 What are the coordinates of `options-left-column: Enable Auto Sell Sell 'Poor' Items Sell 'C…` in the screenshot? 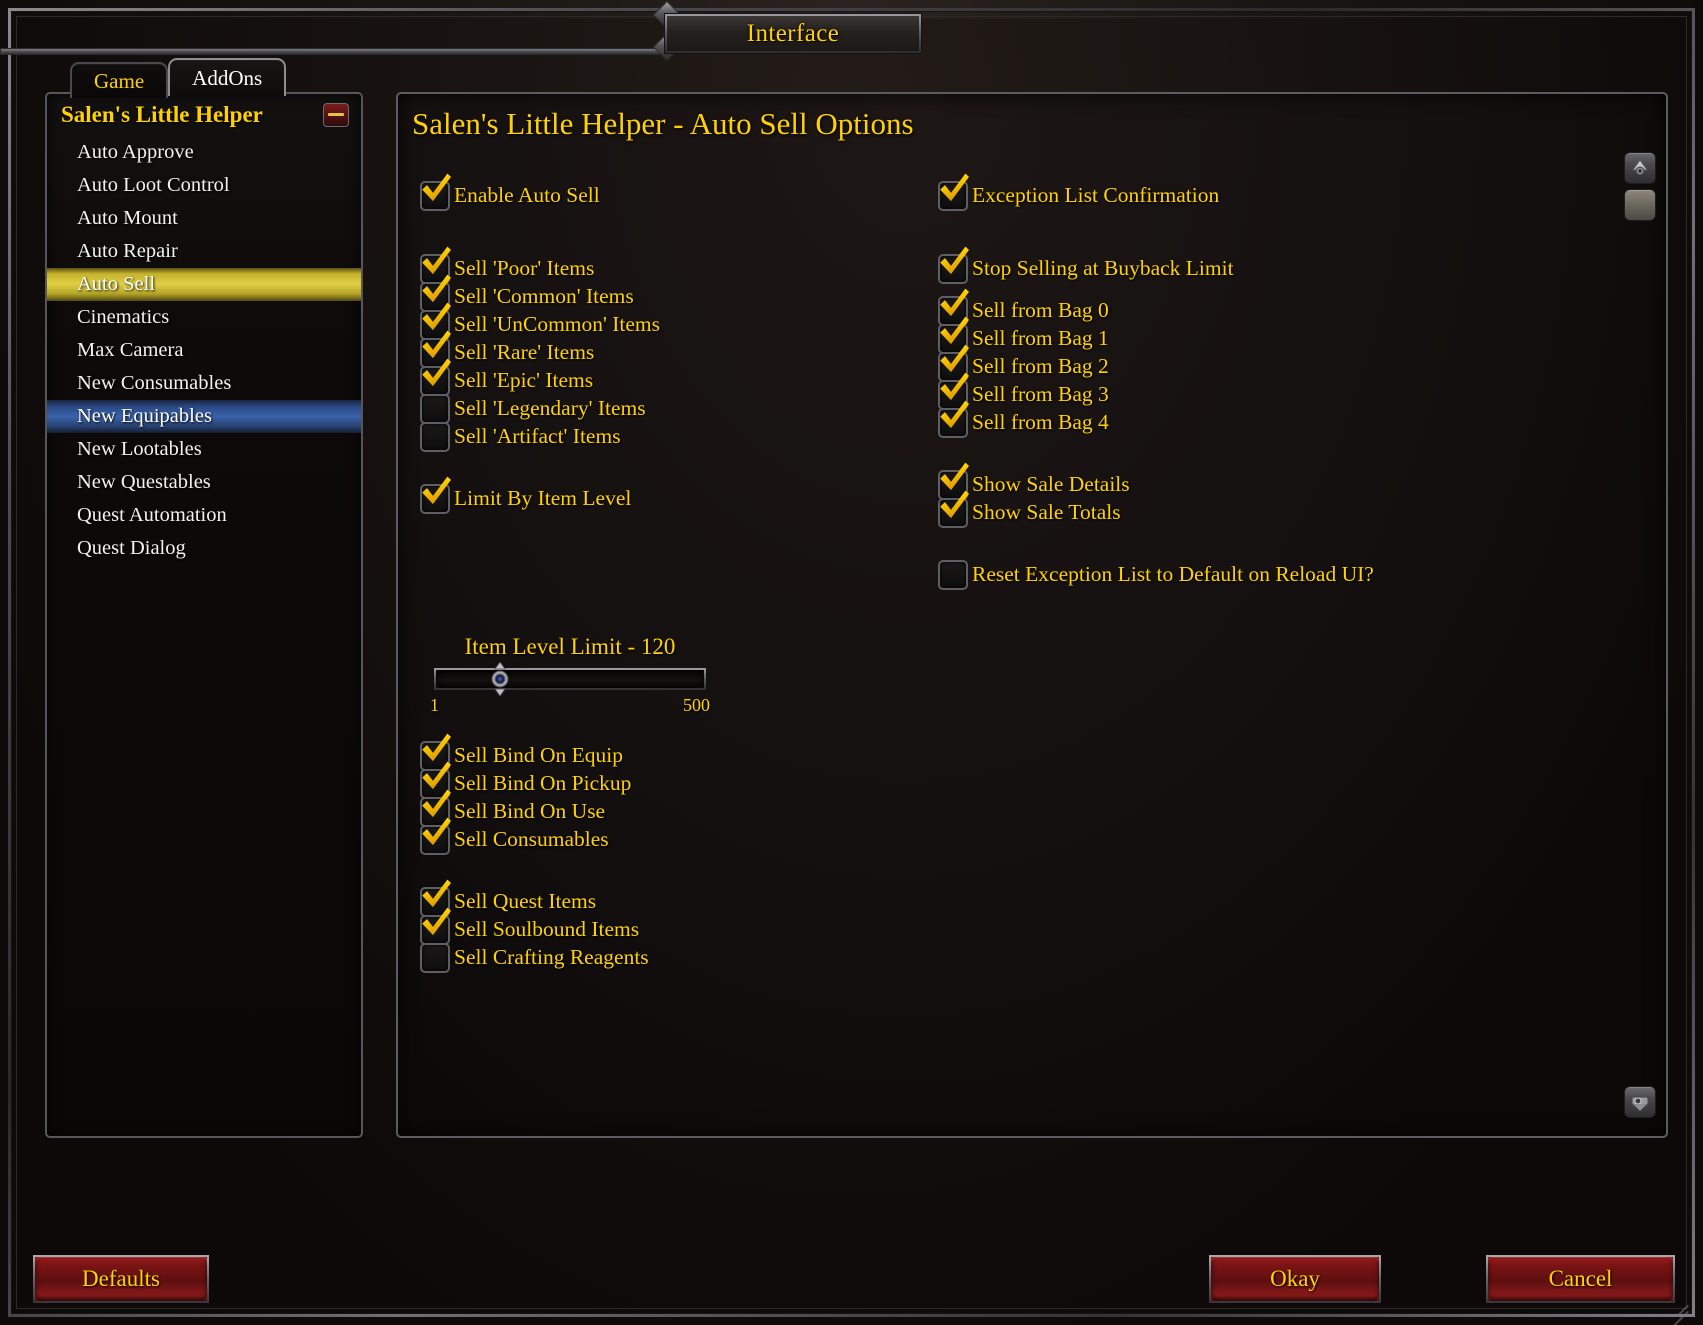 It's located at (700, 347).